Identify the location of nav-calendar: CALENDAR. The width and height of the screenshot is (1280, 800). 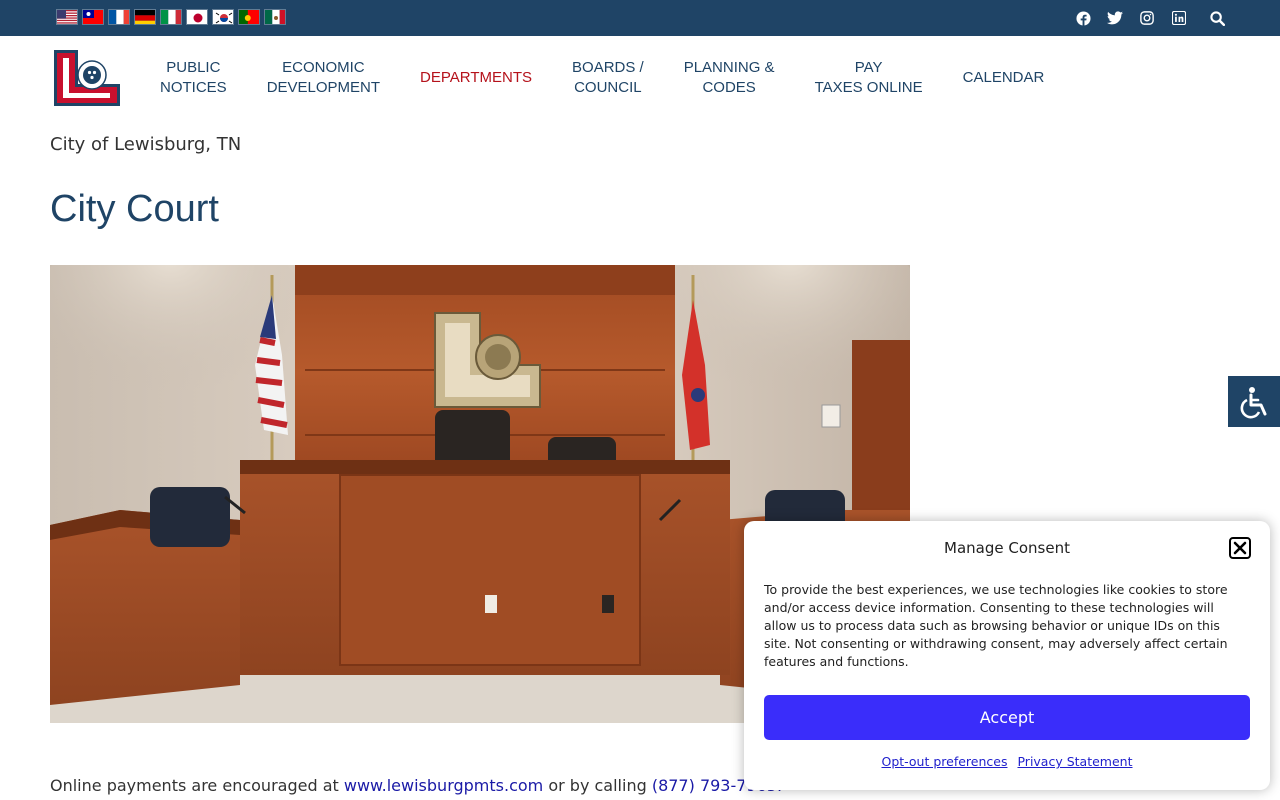
(1004, 78).